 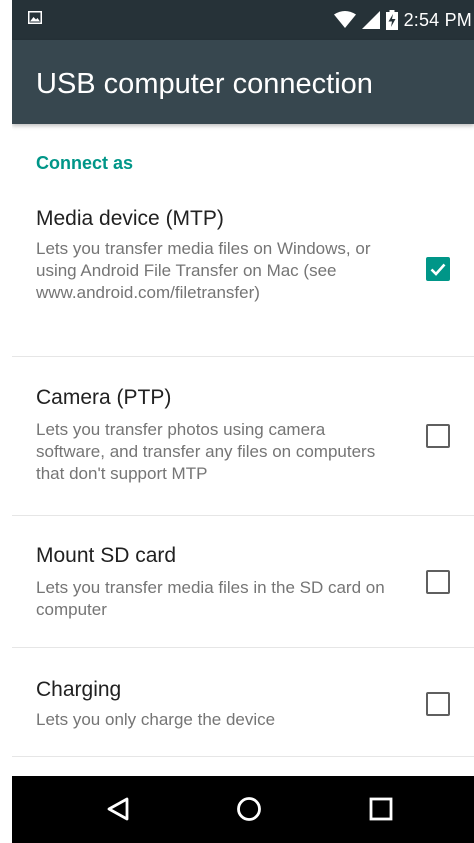 I want to click on charging-checkbox, so click(x=438, y=704).